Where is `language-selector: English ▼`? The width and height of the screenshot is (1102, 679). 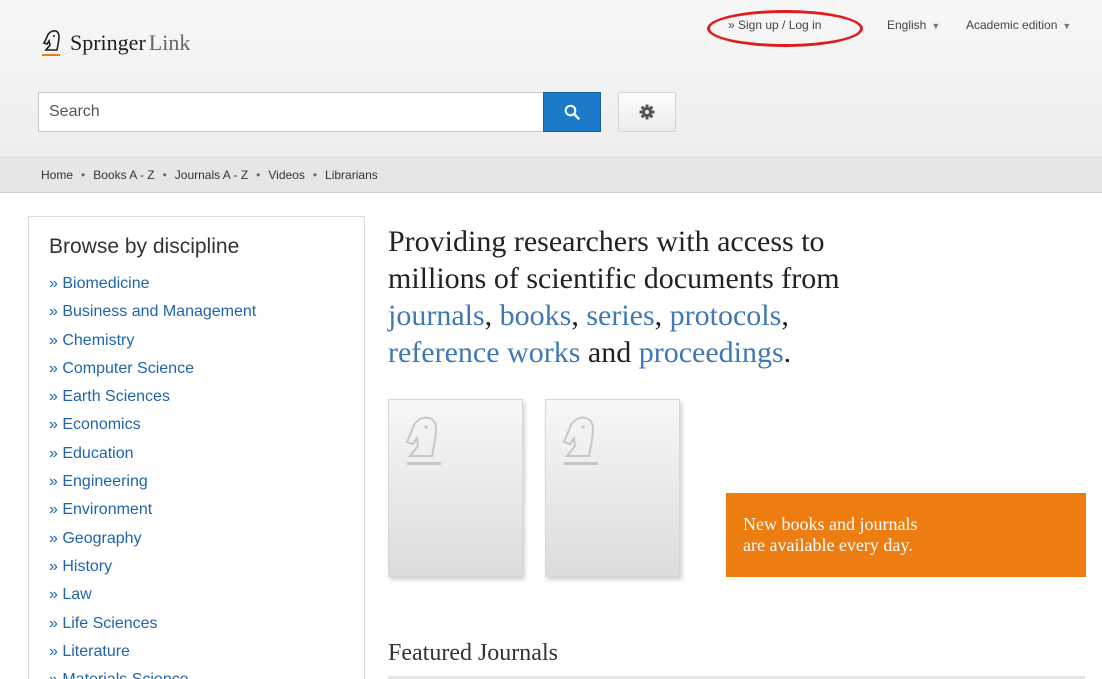 language-selector: English ▼ is located at coordinates (913, 25).